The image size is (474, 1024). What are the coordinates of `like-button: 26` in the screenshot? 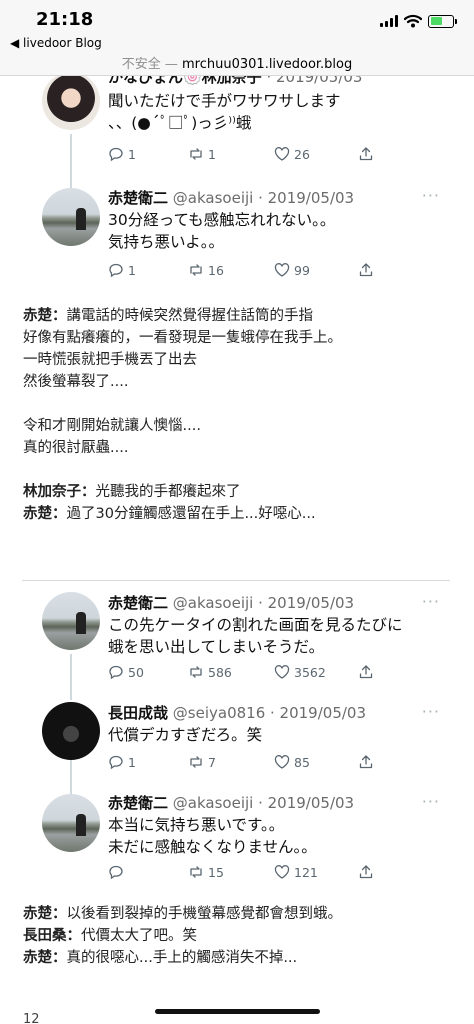 It's located at (292, 154).